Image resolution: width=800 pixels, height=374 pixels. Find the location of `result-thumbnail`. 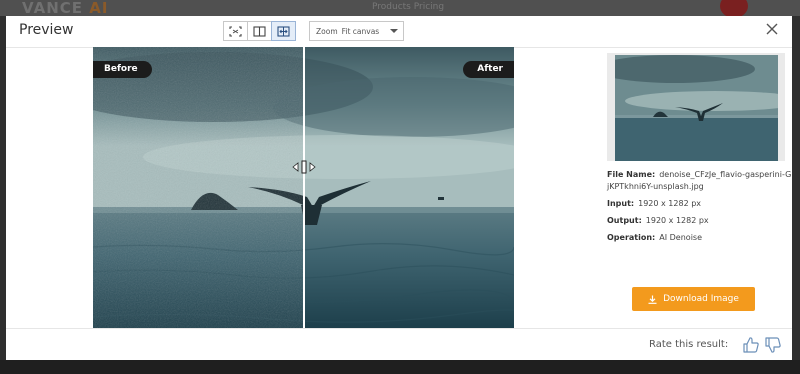

result-thumbnail is located at coordinates (696, 107).